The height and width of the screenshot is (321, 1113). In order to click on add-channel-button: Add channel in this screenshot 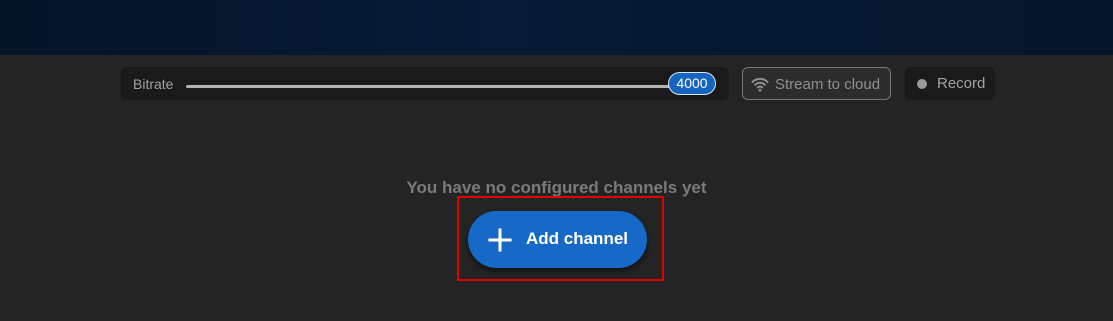, I will do `click(557, 239)`.